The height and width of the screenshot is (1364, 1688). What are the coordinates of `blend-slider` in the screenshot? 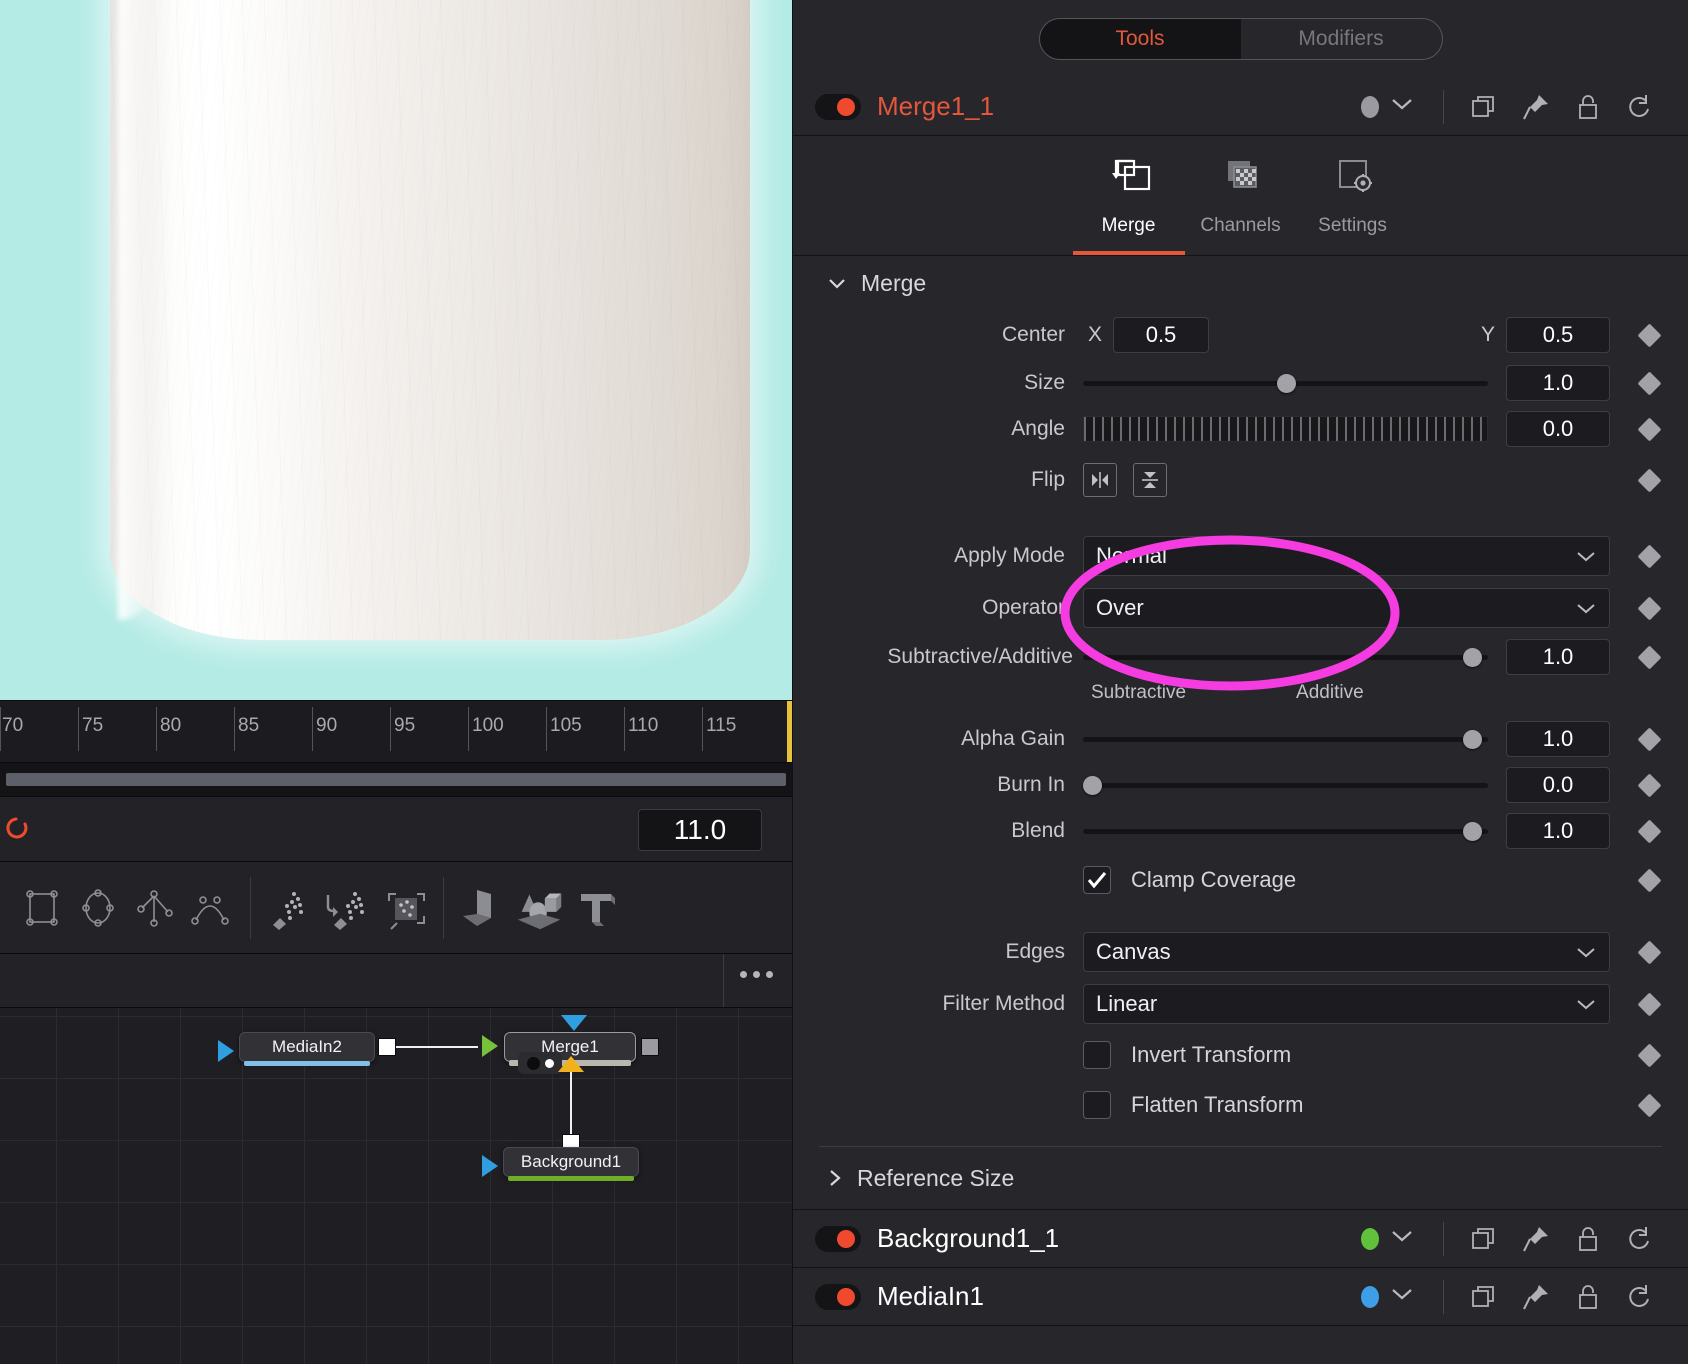 It's located at (1285, 831).